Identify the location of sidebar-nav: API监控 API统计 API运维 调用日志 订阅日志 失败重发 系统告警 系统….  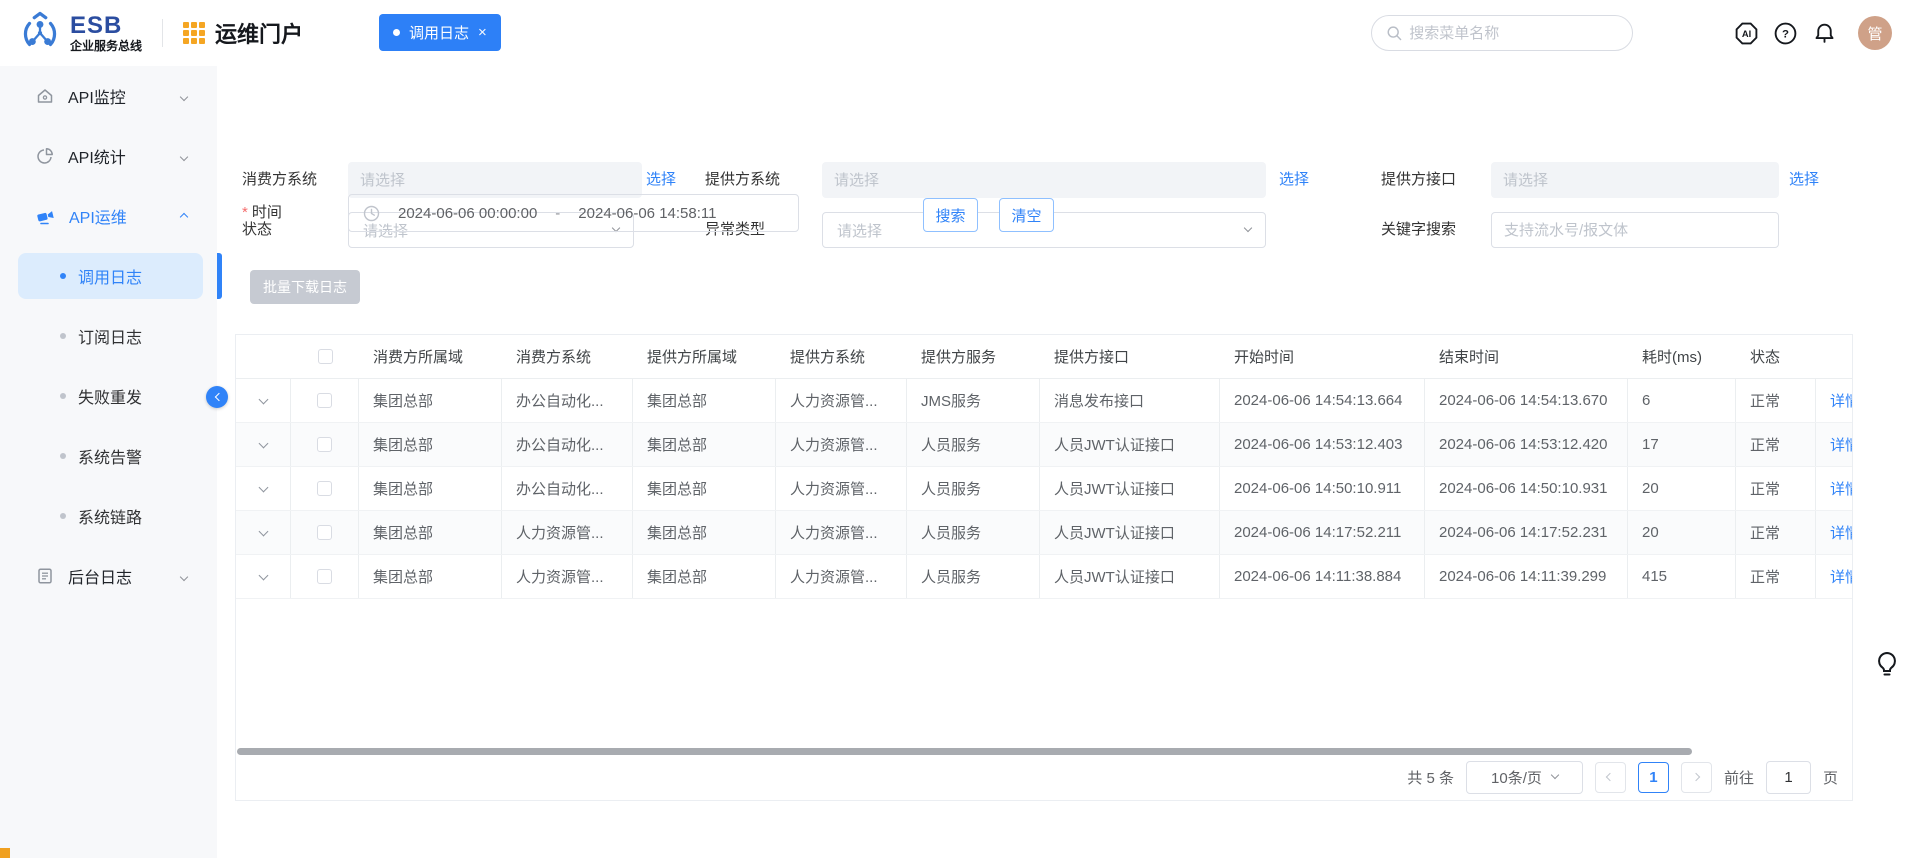
(108, 462).